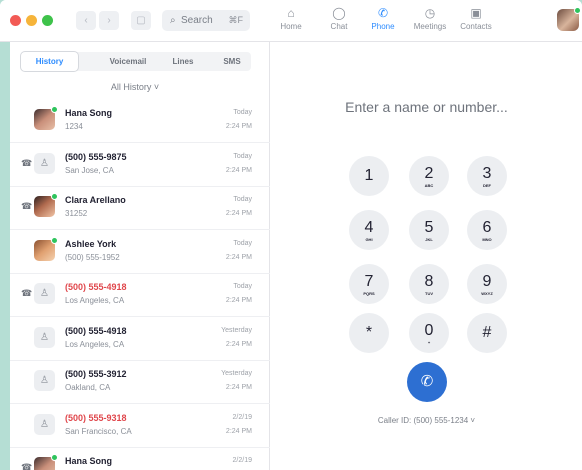  What do you see at coordinates (487, 239) in the screenshot?
I see `key-letters: MNO` at bounding box center [487, 239].